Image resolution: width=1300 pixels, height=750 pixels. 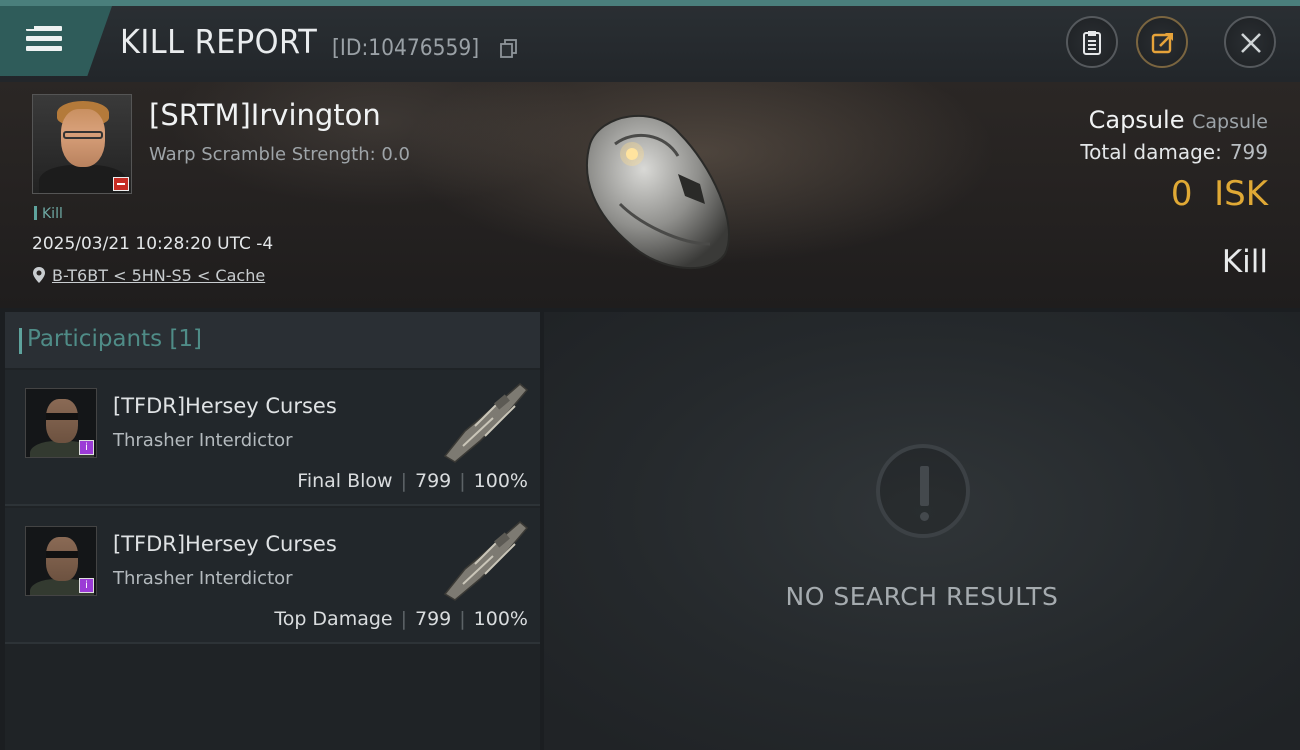 I want to click on ship-name: Capsule, so click(x=1136, y=120).